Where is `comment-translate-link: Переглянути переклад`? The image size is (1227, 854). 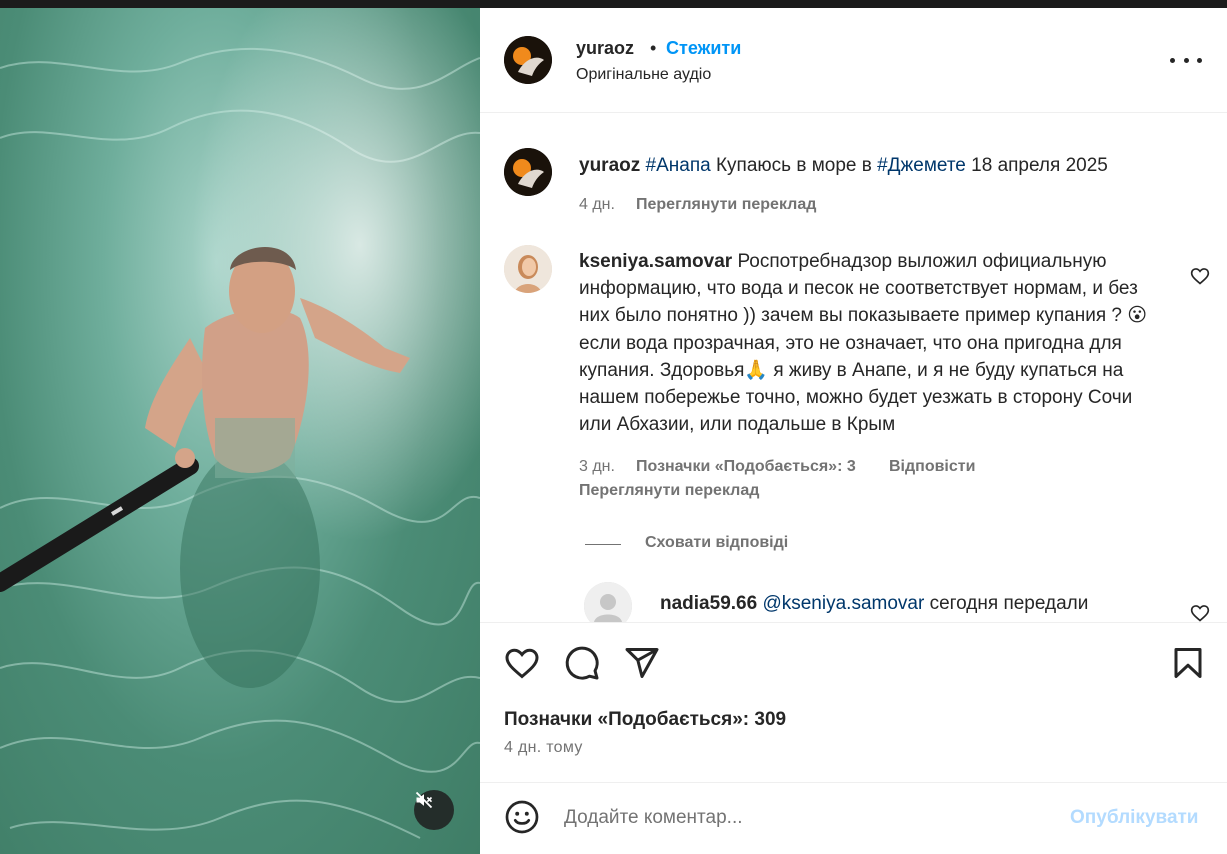
comment-translate-link: Переглянути переклад is located at coordinates (669, 491).